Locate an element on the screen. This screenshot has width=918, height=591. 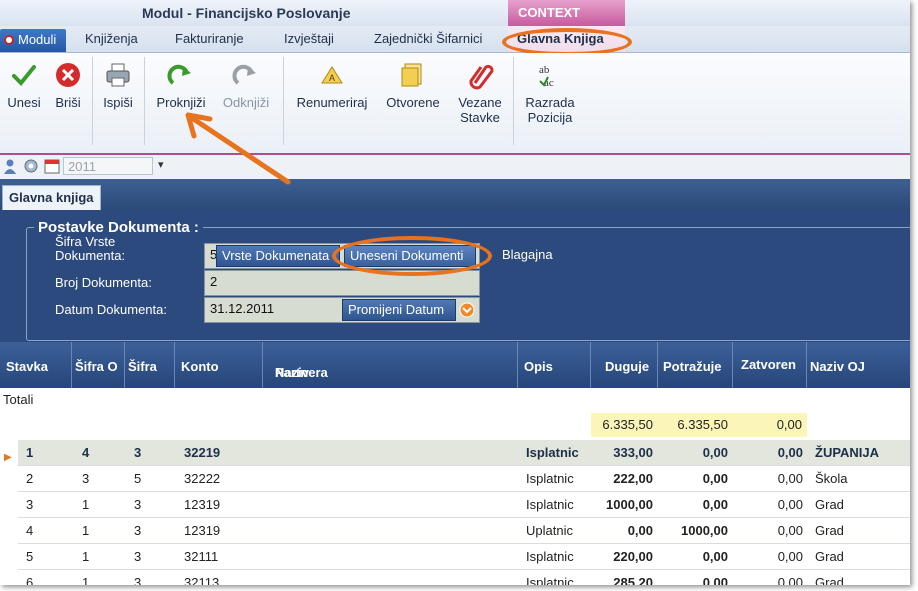
col-opis: Opis is located at coordinates (554, 365).